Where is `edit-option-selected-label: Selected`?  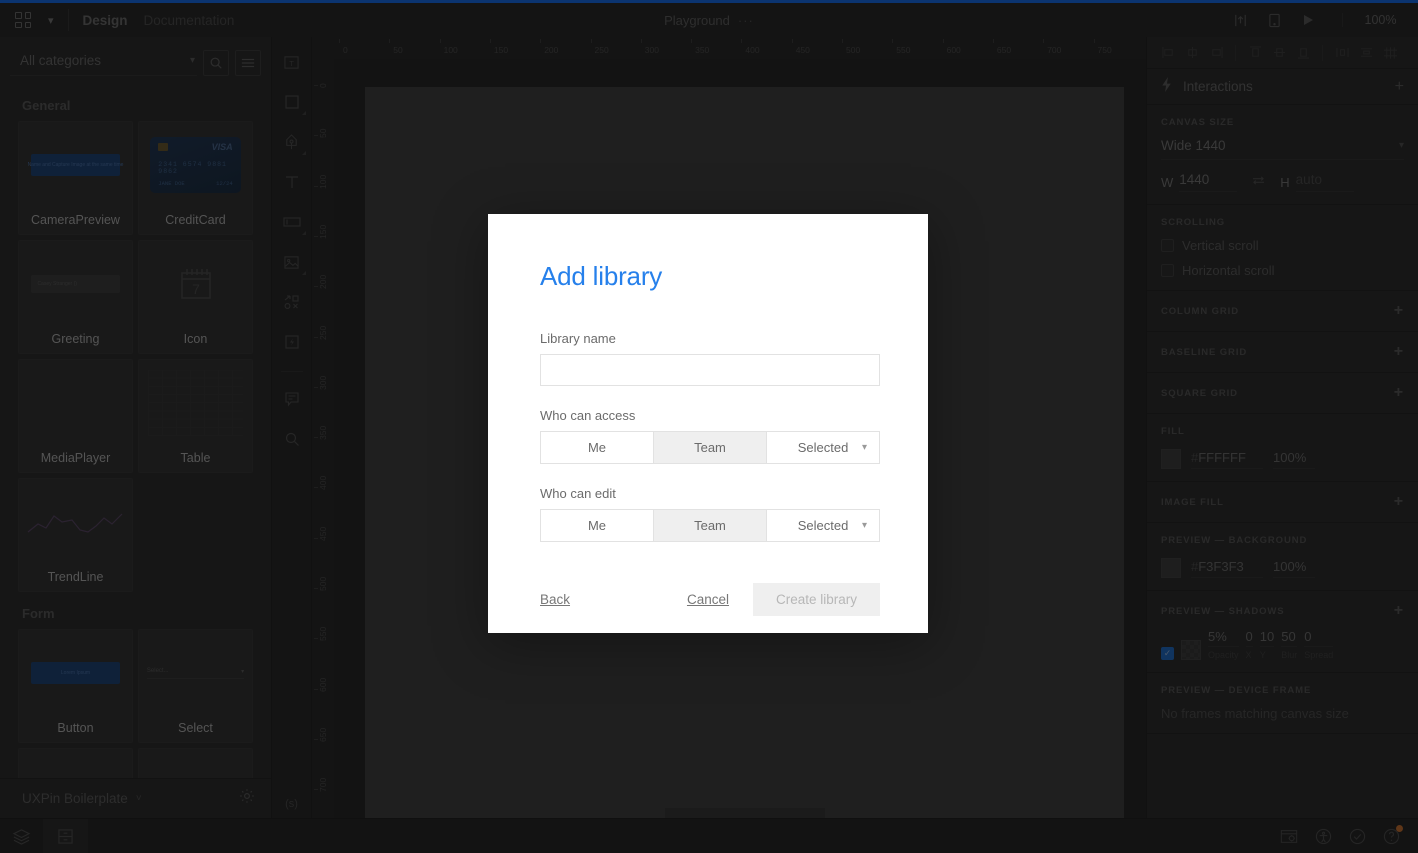 edit-option-selected-label: Selected is located at coordinates (823, 525).